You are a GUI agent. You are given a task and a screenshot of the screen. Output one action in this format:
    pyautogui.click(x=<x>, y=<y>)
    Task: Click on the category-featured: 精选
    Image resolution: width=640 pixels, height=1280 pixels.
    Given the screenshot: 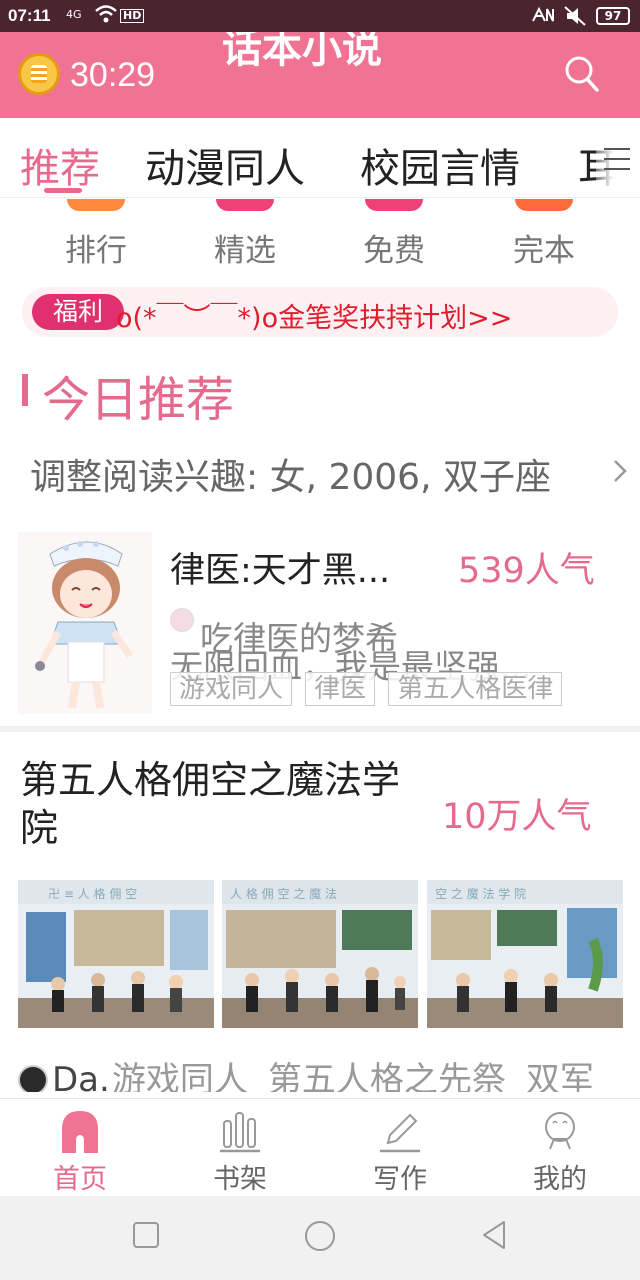 What is the action you would take?
    pyautogui.click(x=245, y=234)
    